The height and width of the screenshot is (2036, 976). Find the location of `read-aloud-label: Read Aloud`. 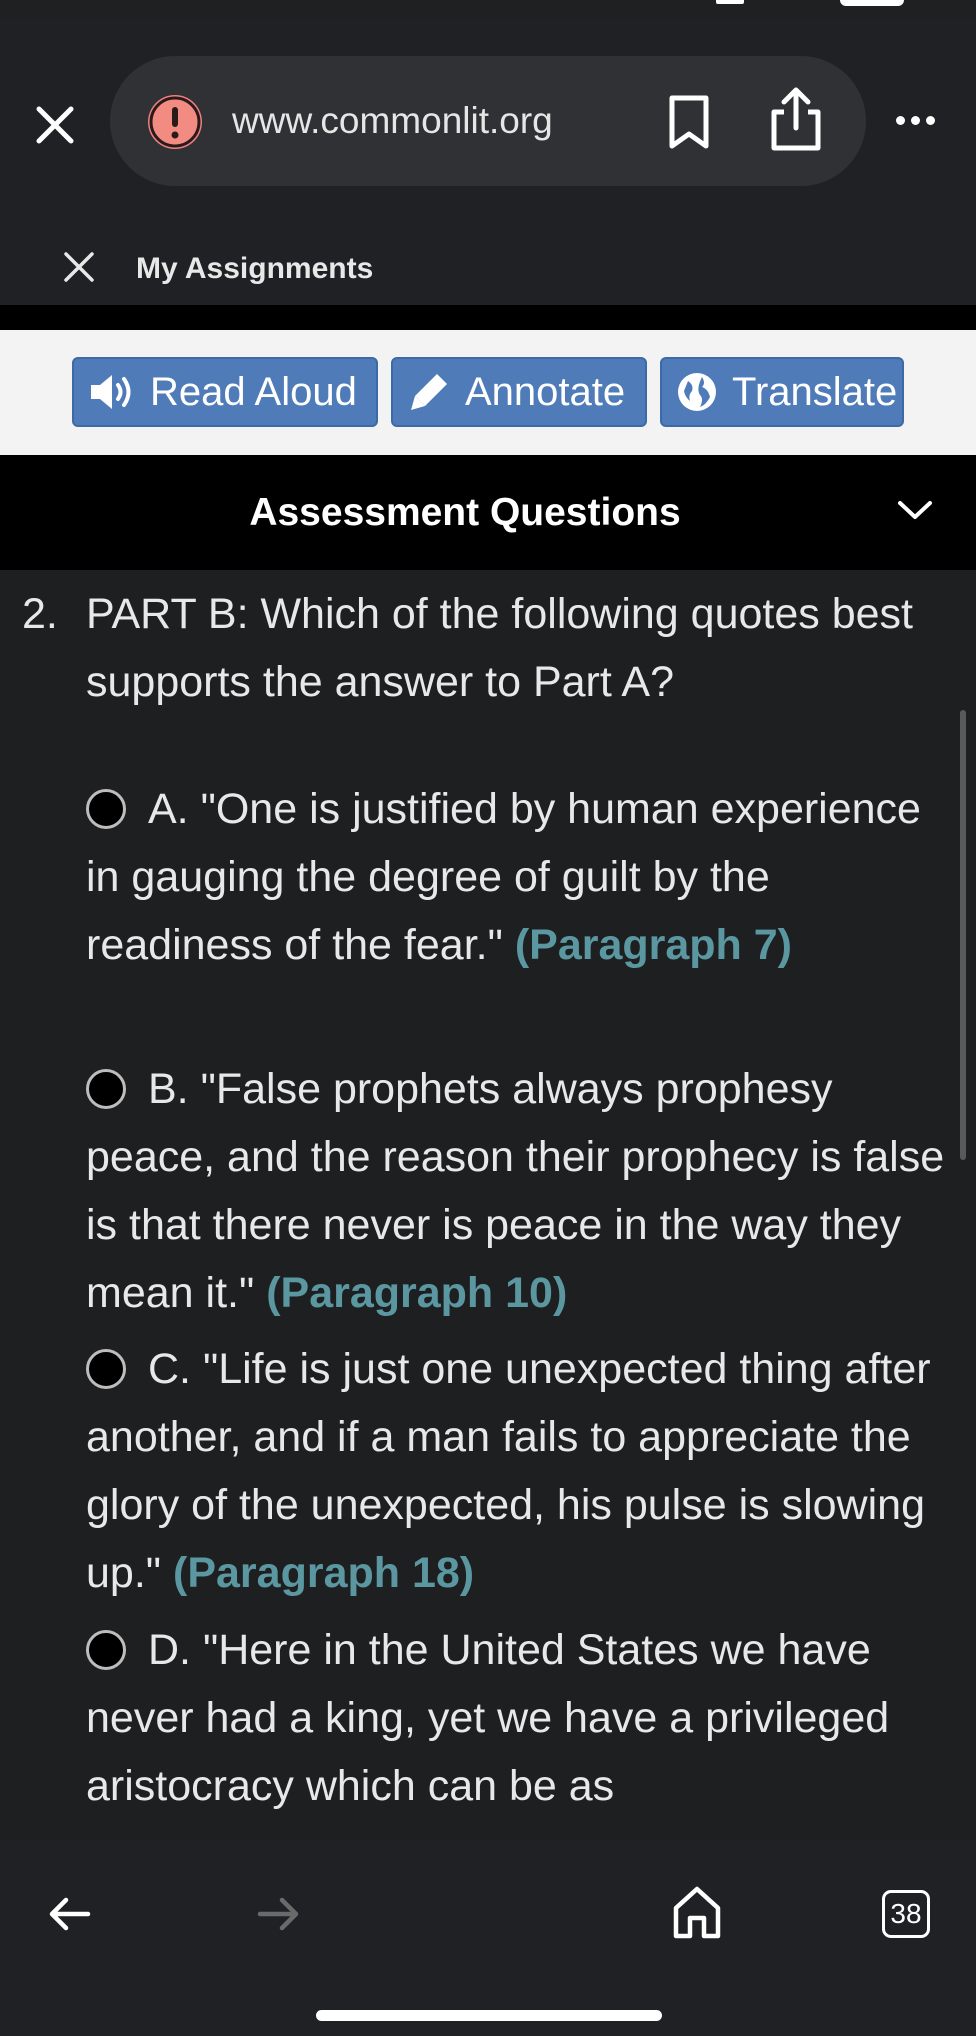

read-aloud-label: Read Aloud is located at coordinates (253, 391).